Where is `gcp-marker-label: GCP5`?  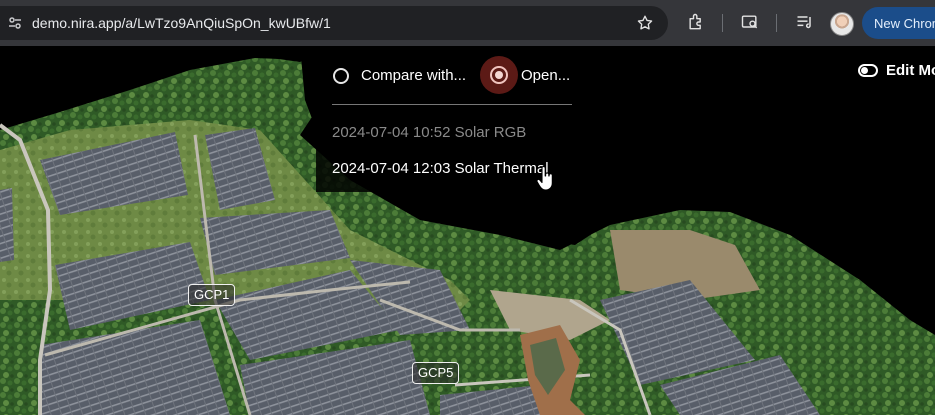 gcp-marker-label: GCP5 is located at coordinates (436, 372).